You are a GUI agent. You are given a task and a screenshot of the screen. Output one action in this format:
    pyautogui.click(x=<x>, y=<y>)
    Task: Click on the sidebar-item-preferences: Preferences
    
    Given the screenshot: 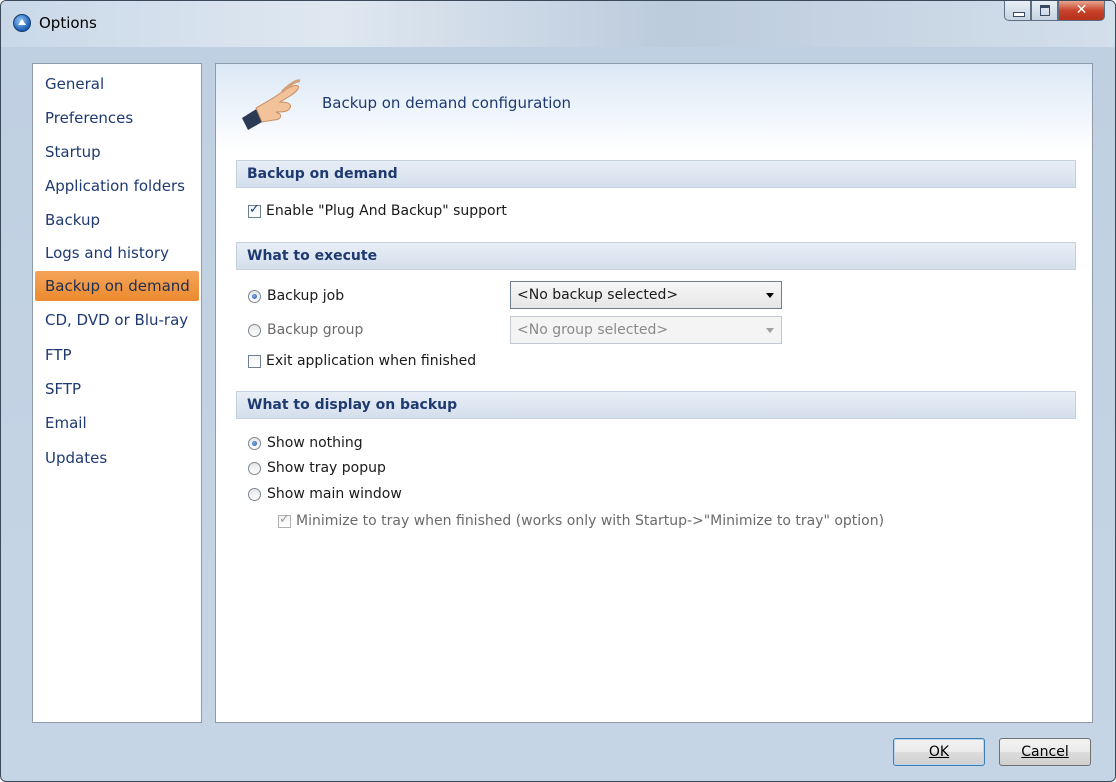 What is the action you would take?
    pyautogui.click(x=117, y=118)
    